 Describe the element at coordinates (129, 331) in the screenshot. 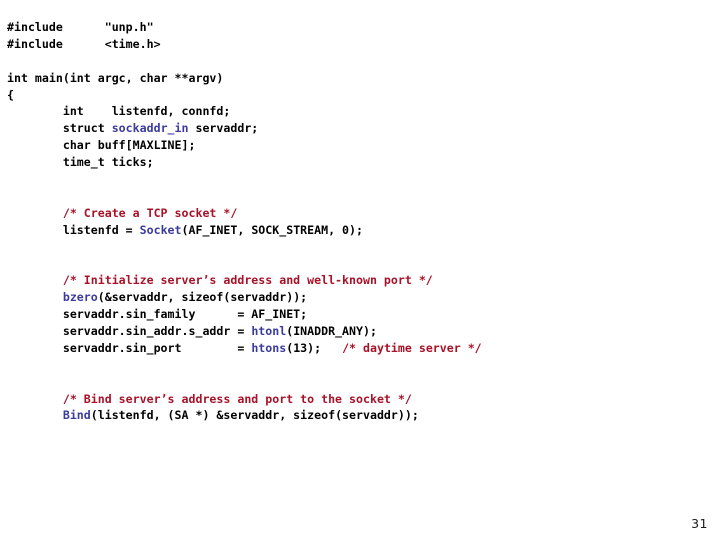

I see `code-token-plain: servaddr.sin_addr.s_addr =` at that location.